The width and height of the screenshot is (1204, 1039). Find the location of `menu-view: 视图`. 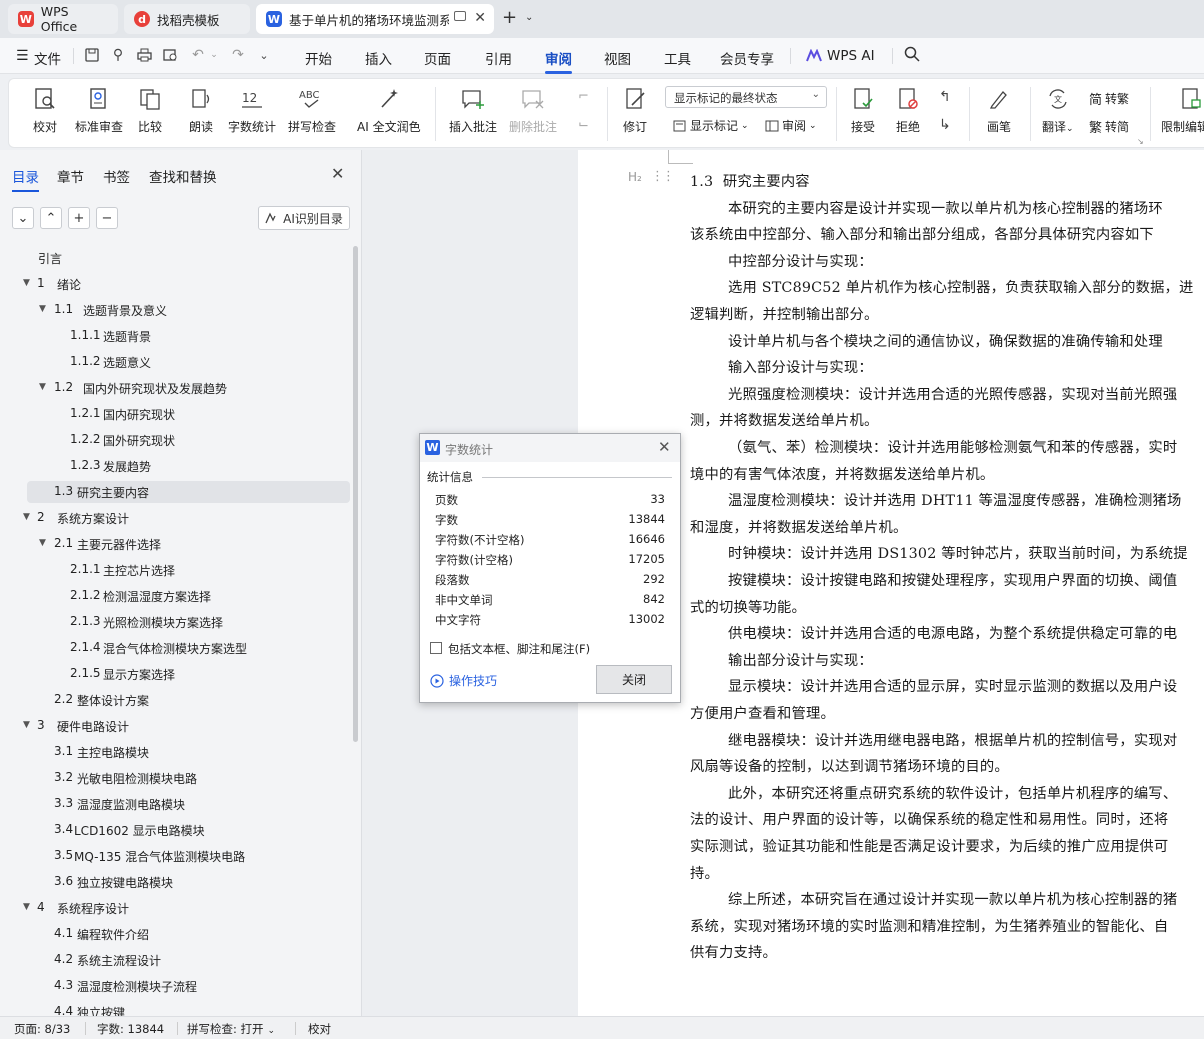

menu-view: 视图 is located at coordinates (617, 58).